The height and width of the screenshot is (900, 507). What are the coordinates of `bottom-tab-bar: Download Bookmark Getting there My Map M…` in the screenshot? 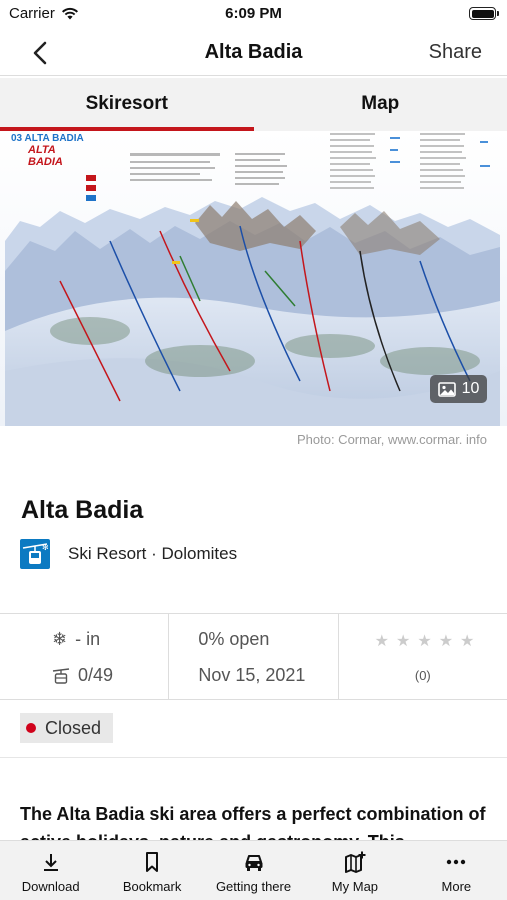 It's located at (253, 870).